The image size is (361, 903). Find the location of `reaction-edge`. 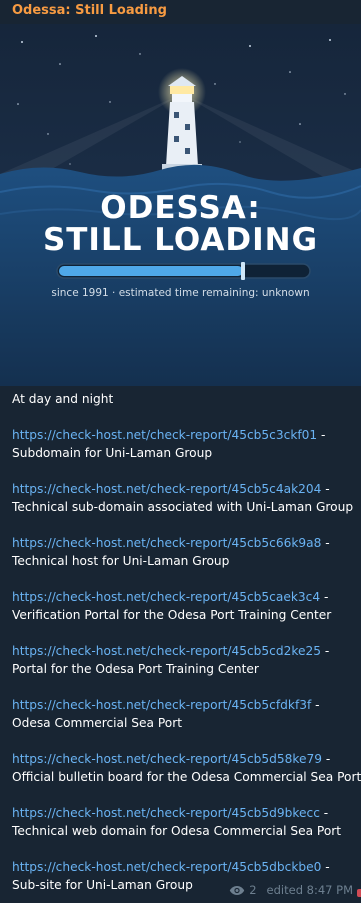

reaction-edge is located at coordinates (359, 893).